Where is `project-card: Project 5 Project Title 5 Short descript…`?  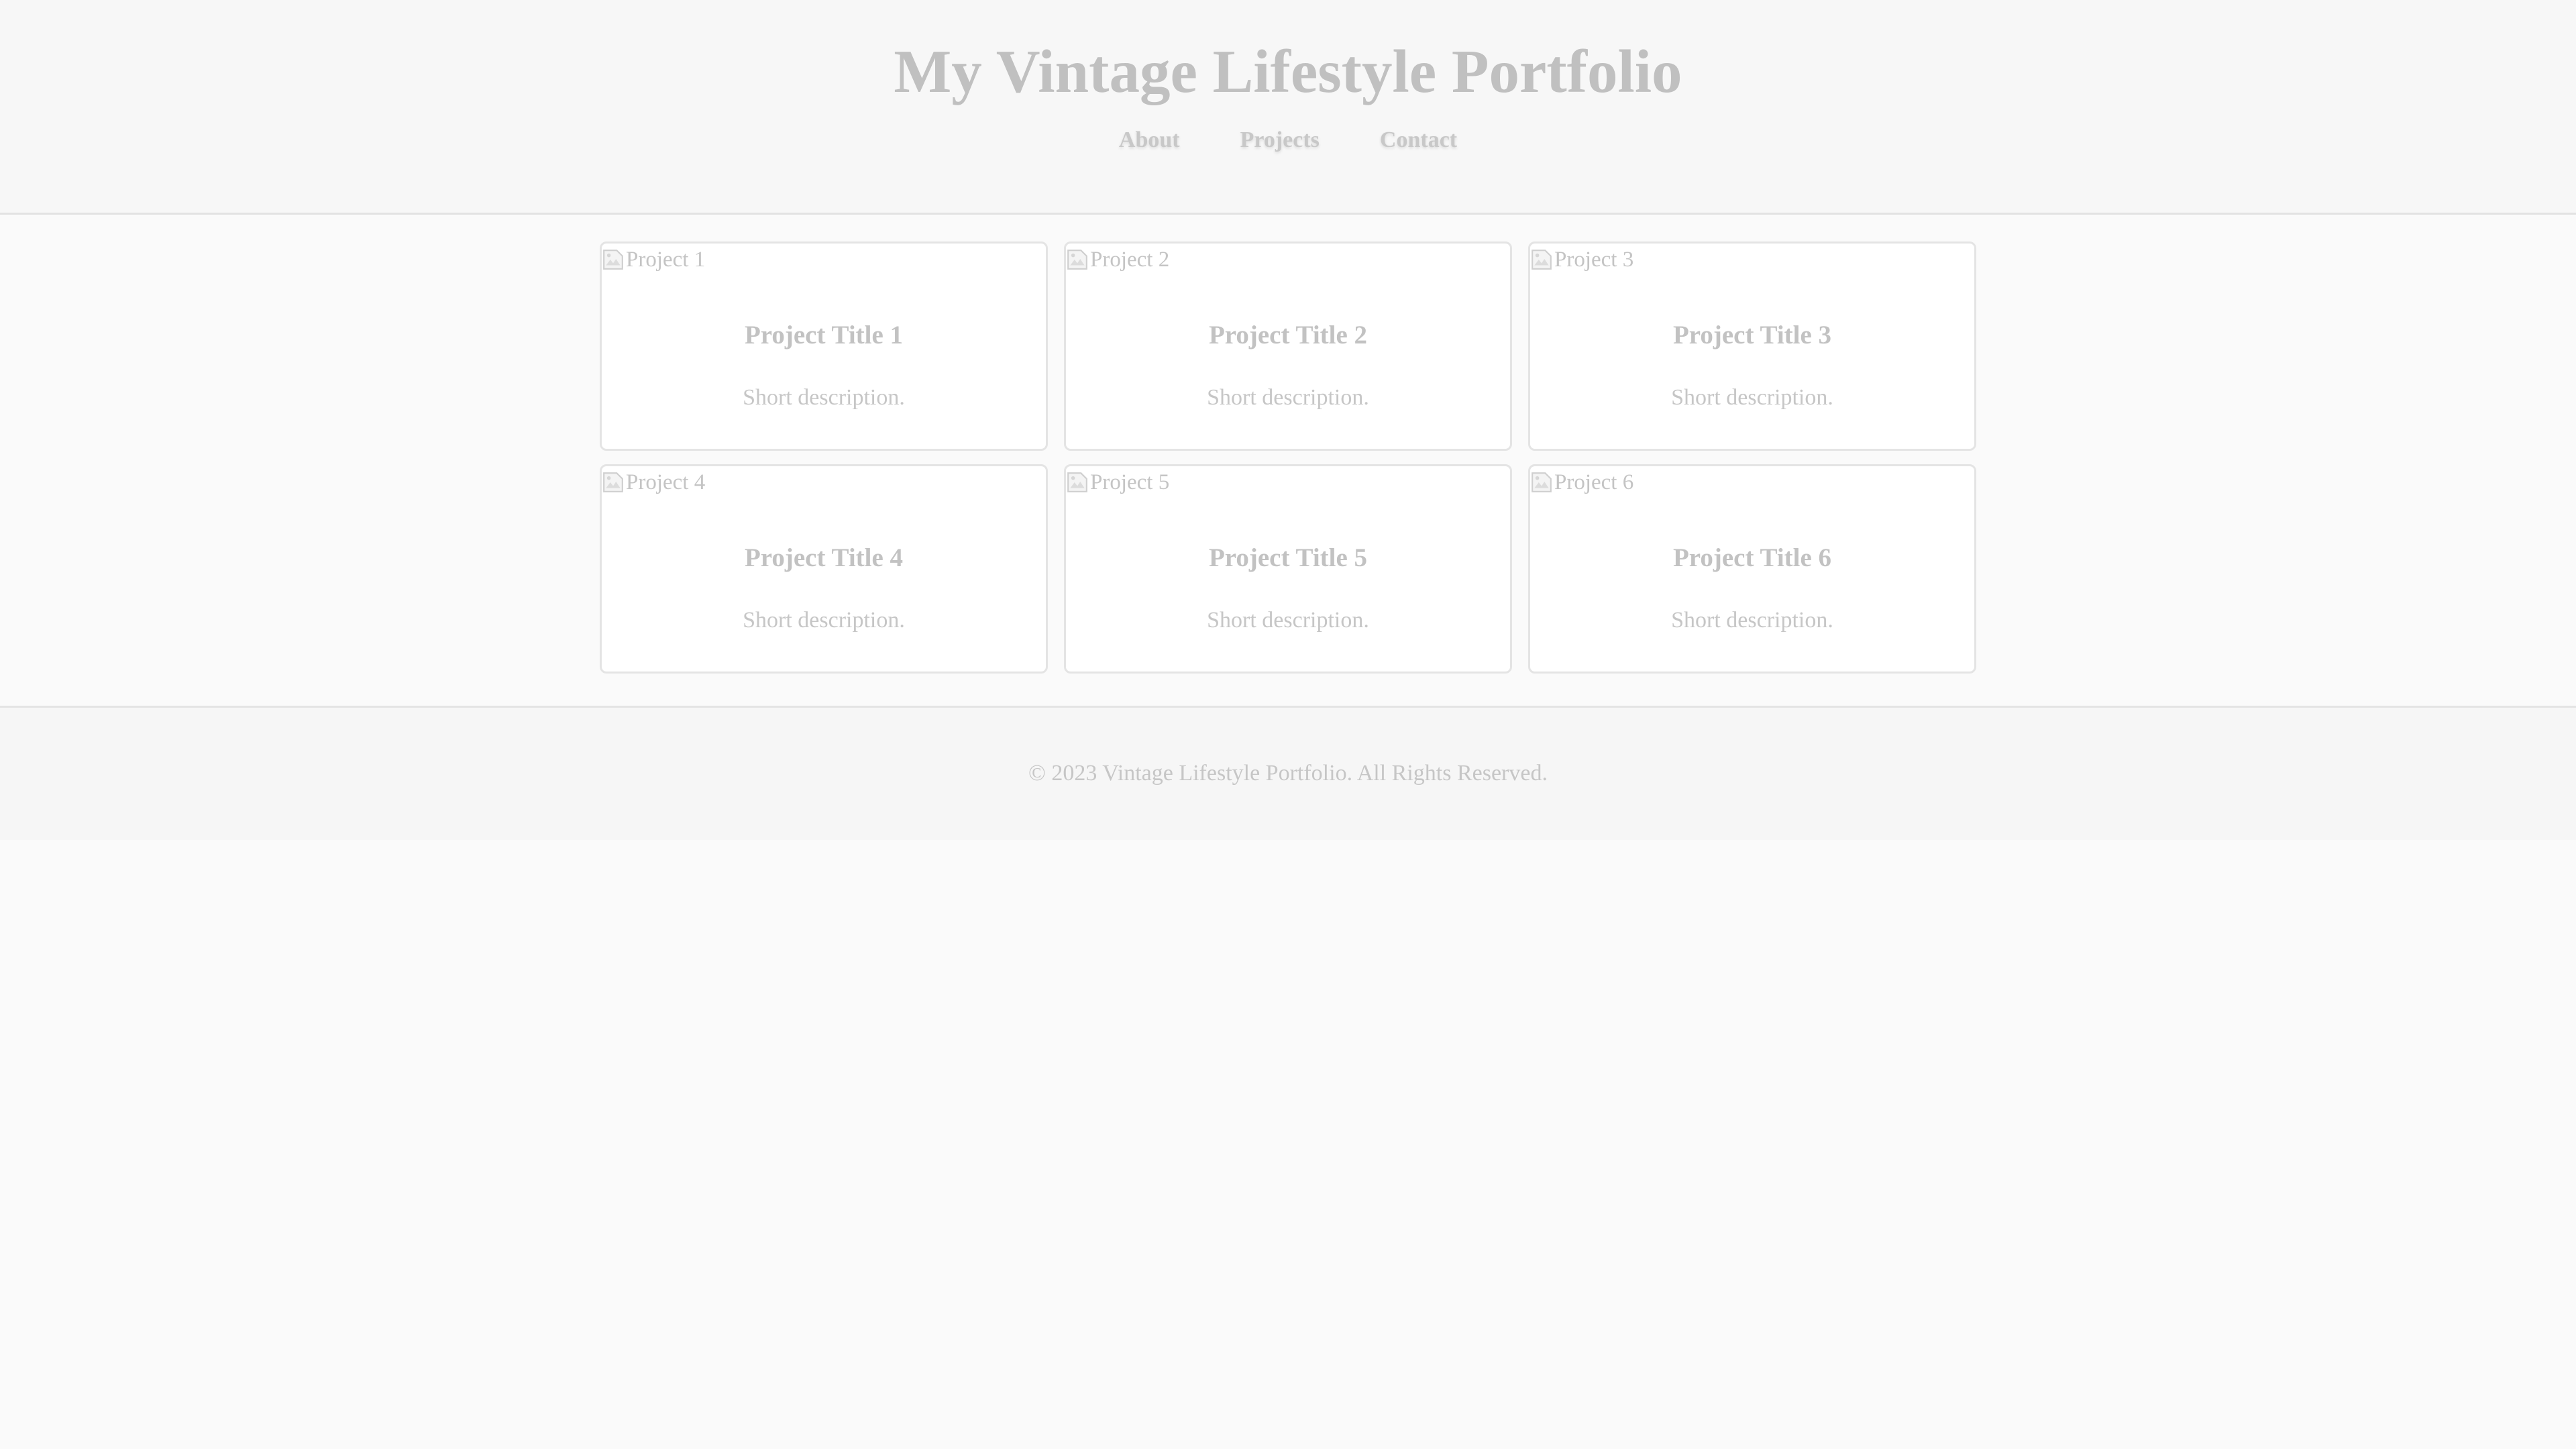
project-card: Project 5 Project Title 5 Short descript… is located at coordinates (1288, 569).